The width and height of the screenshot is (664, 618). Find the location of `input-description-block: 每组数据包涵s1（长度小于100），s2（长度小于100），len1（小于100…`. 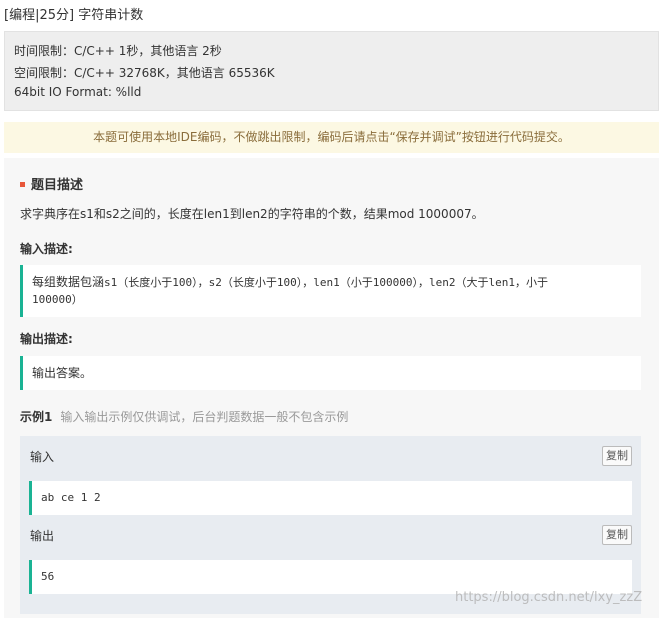

input-description-block: 每组数据包涵s1（长度小于100），s2（长度小于100），len1（小于100… is located at coordinates (330, 291).